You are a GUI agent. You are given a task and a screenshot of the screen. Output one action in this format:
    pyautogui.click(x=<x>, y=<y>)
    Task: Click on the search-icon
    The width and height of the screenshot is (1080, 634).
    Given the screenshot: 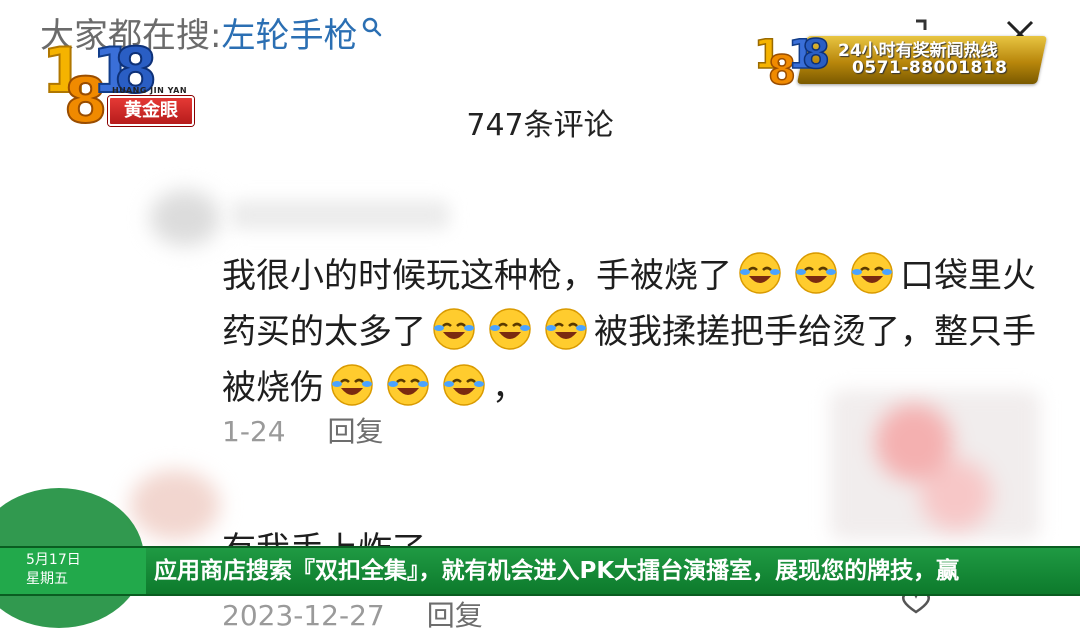 What is the action you would take?
    pyautogui.click(x=372, y=27)
    